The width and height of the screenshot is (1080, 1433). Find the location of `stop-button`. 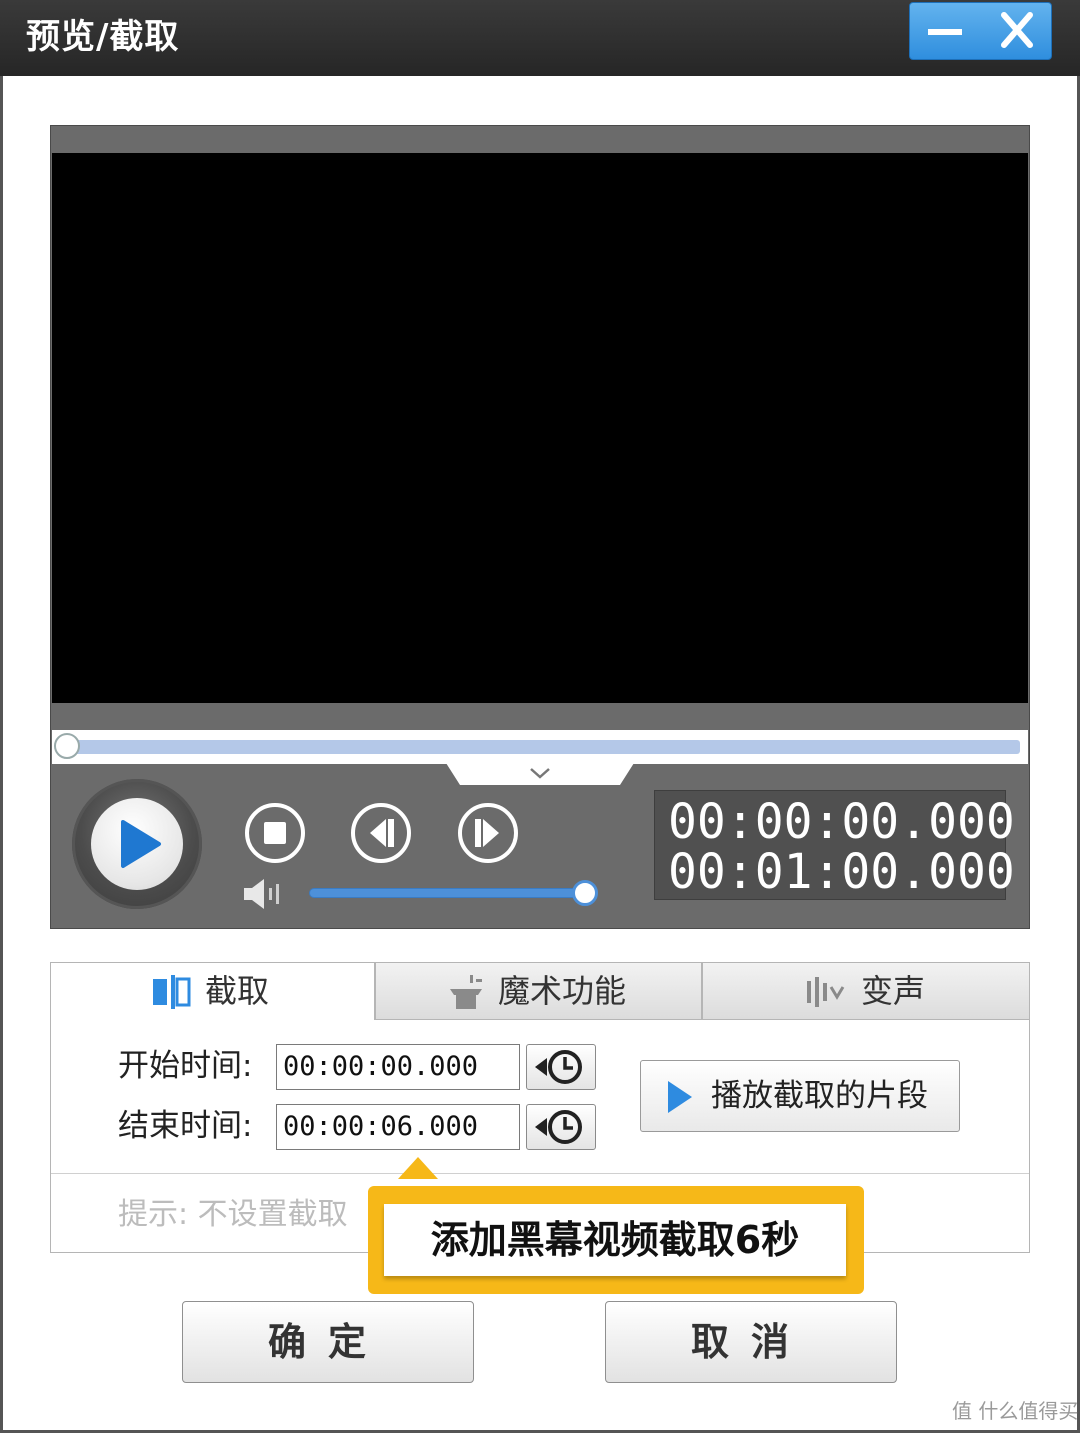

stop-button is located at coordinates (275, 833).